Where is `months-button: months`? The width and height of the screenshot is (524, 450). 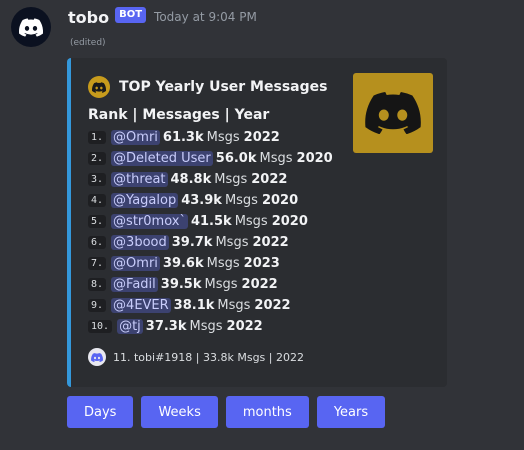 months-button: months is located at coordinates (267, 412).